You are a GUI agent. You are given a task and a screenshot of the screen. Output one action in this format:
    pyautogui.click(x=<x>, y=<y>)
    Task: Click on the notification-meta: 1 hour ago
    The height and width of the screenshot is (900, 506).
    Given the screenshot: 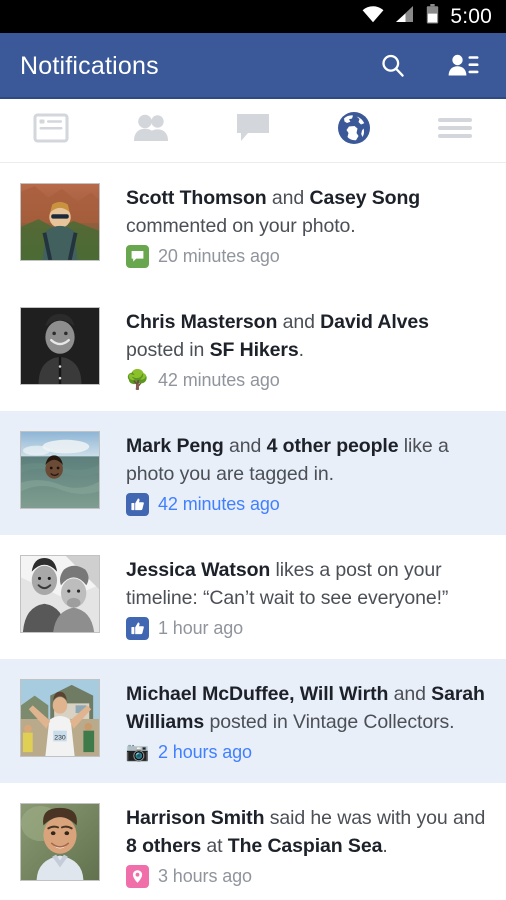 What is the action you would take?
    pyautogui.click(x=308, y=628)
    